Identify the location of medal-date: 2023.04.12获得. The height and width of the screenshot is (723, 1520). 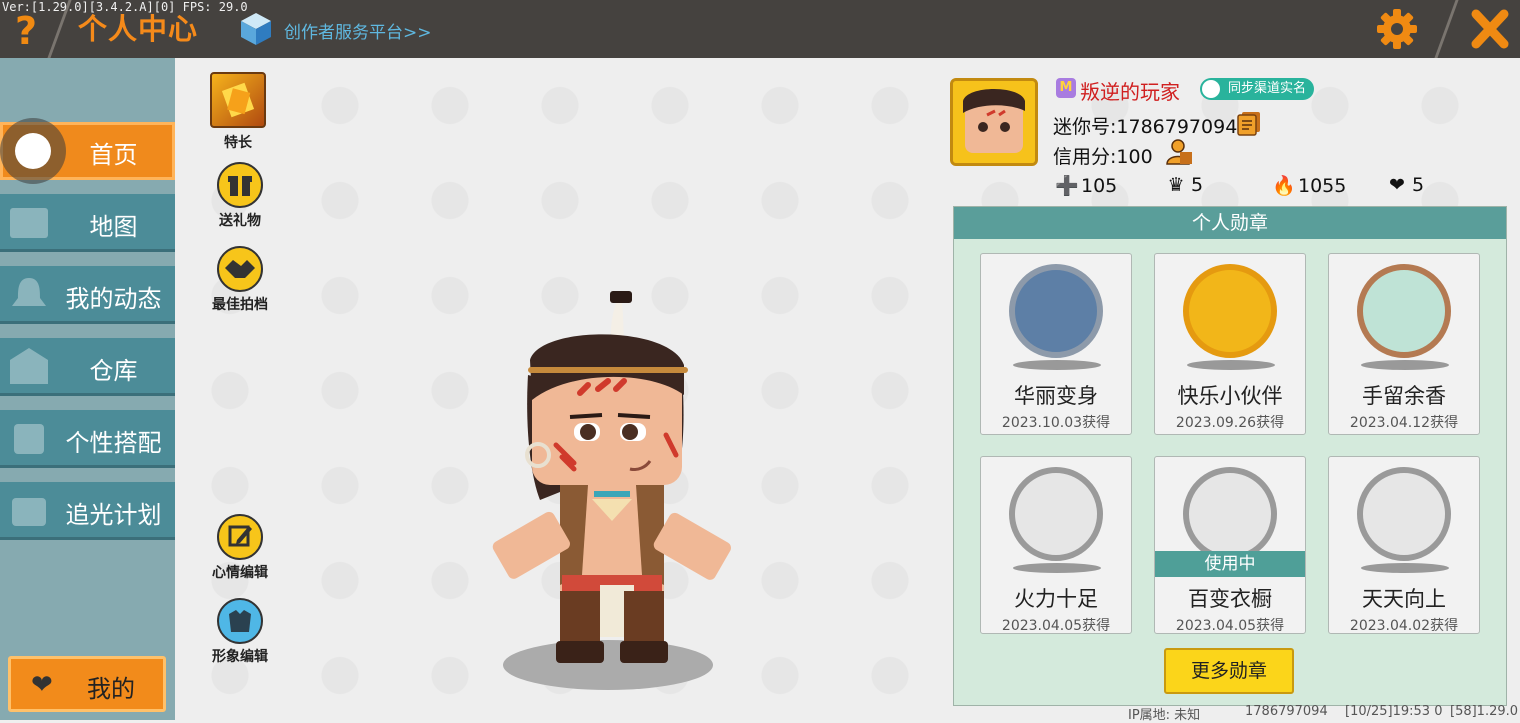
(1404, 423).